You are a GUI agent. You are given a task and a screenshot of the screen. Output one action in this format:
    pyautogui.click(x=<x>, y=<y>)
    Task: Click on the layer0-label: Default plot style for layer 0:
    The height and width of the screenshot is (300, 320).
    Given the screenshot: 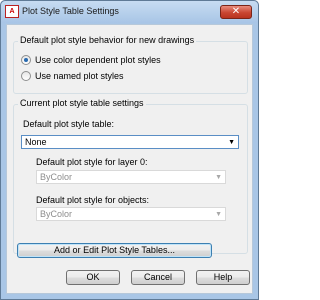 What is the action you would take?
    pyautogui.click(x=92, y=162)
    